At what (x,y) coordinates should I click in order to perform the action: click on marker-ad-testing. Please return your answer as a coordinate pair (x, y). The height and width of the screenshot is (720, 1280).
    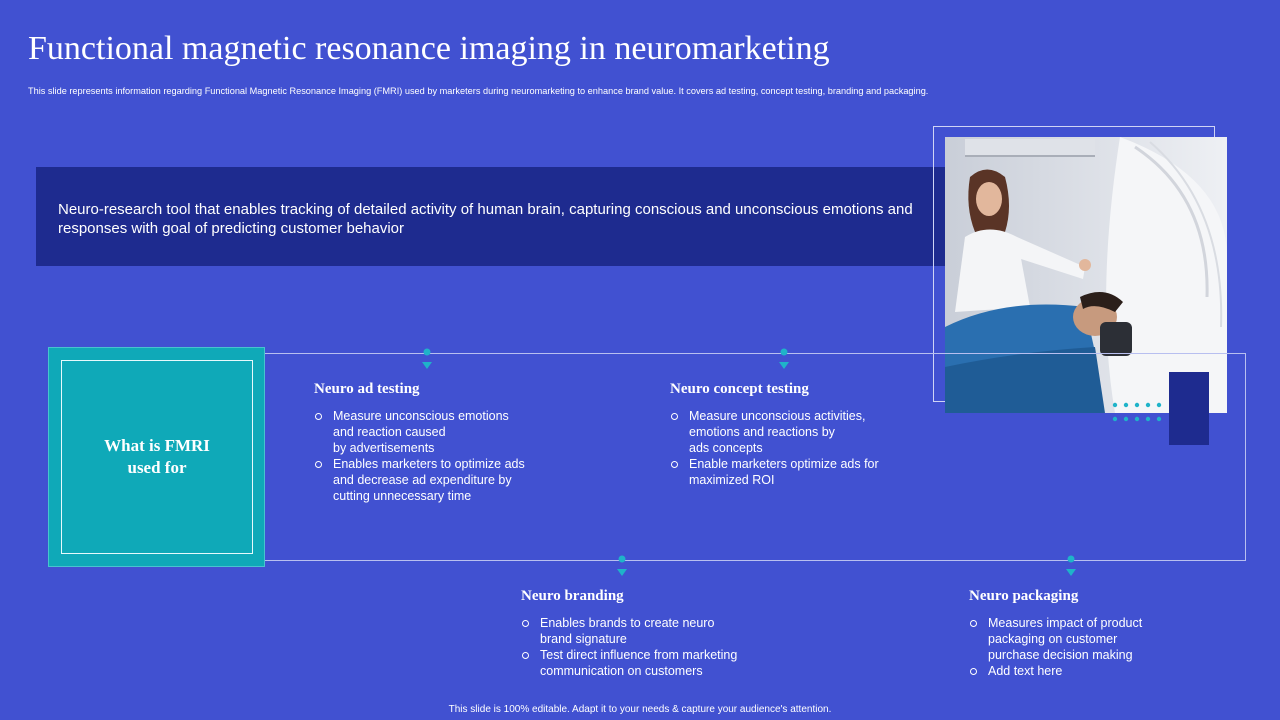
    Looking at the image, I should click on (427, 358).